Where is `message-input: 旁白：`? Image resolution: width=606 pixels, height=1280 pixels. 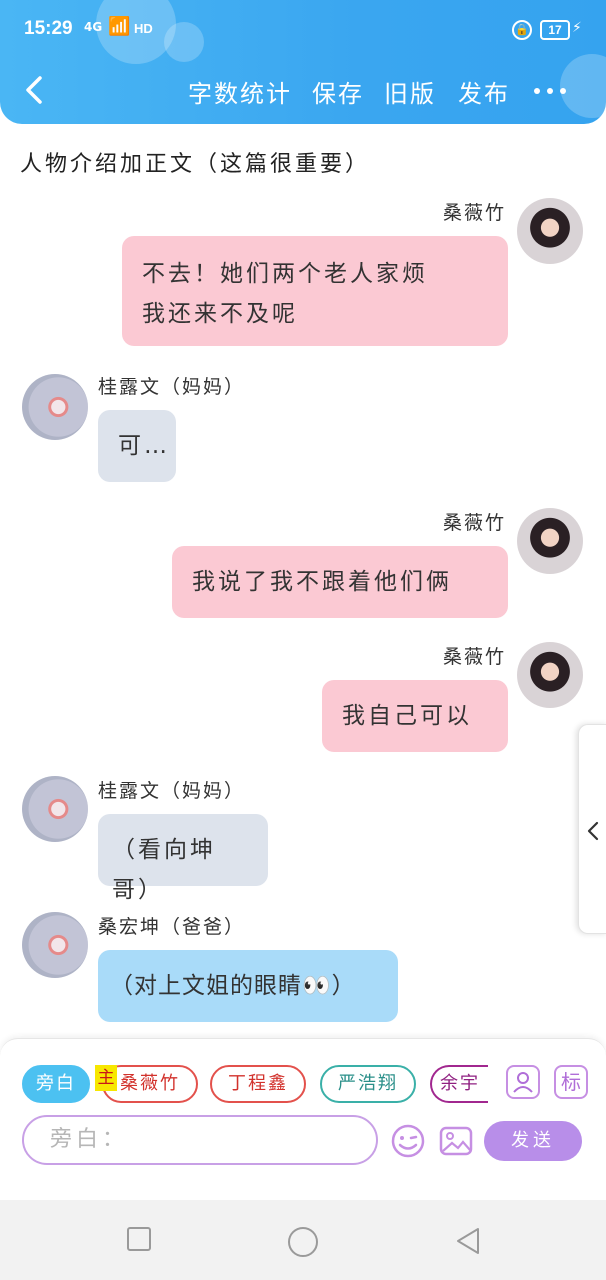 message-input: 旁白： is located at coordinates (200, 1140).